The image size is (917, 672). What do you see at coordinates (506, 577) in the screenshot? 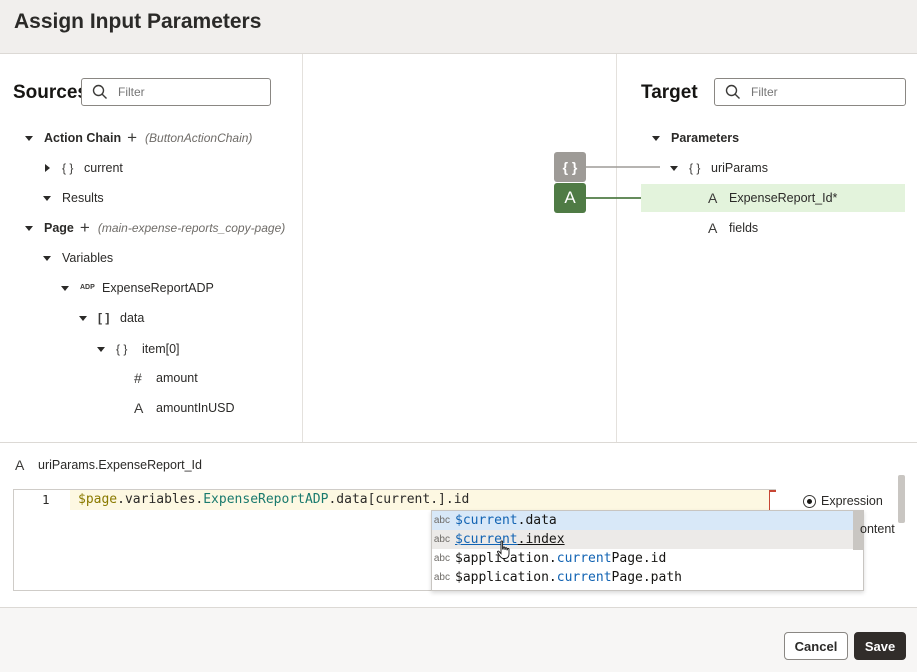
I see `suggestion-prefix: $application.` at bounding box center [506, 577].